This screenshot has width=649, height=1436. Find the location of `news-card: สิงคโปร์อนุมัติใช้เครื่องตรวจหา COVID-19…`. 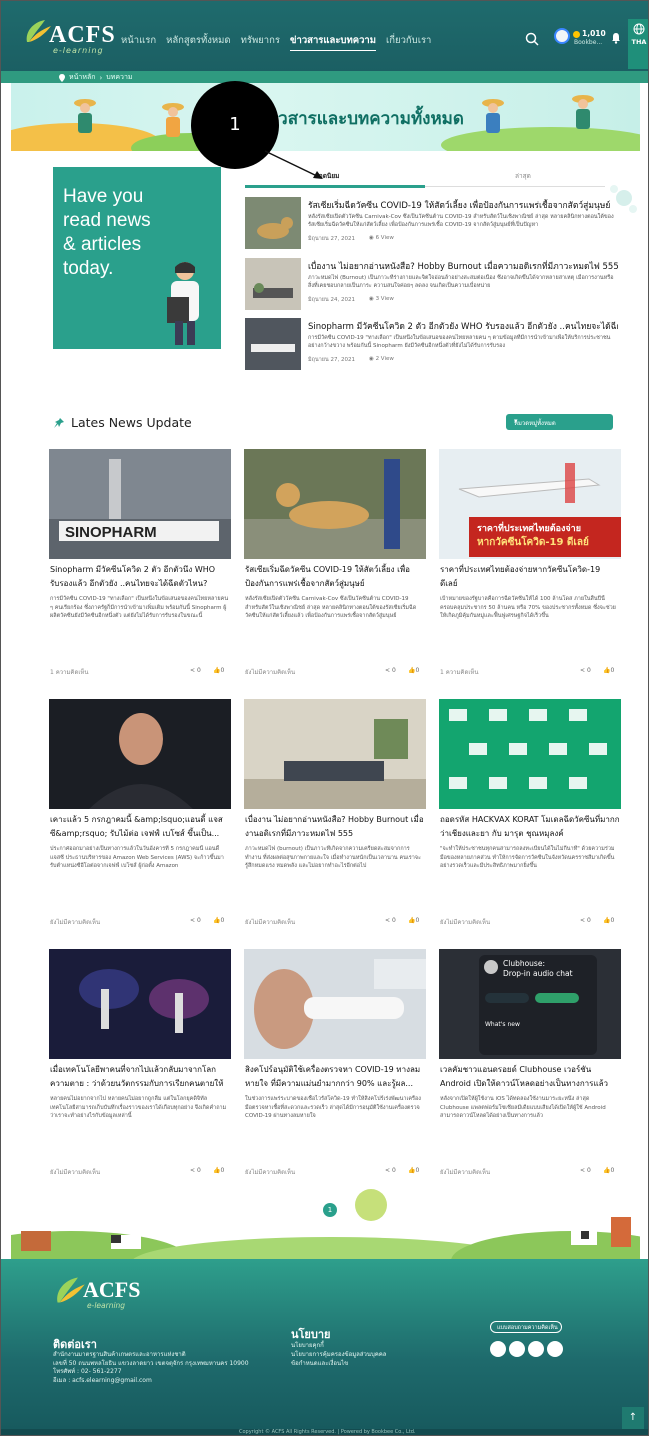

news-card: สิงคโปร์อนุมัติใช้เครื่องตรวจหา COVID-19… is located at coordinates (335, 1069).